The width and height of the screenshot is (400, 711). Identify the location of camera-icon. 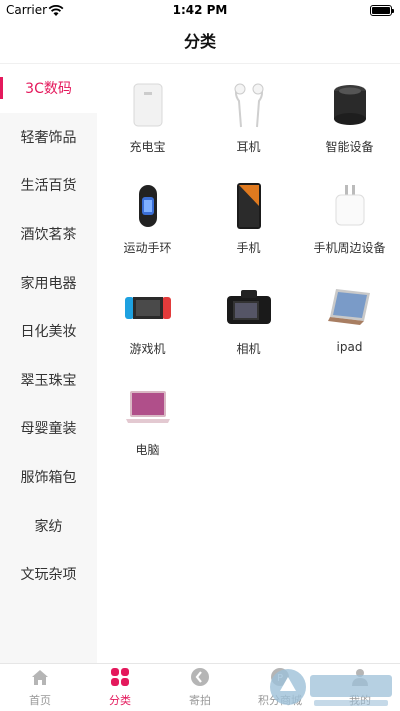
(249, 307).